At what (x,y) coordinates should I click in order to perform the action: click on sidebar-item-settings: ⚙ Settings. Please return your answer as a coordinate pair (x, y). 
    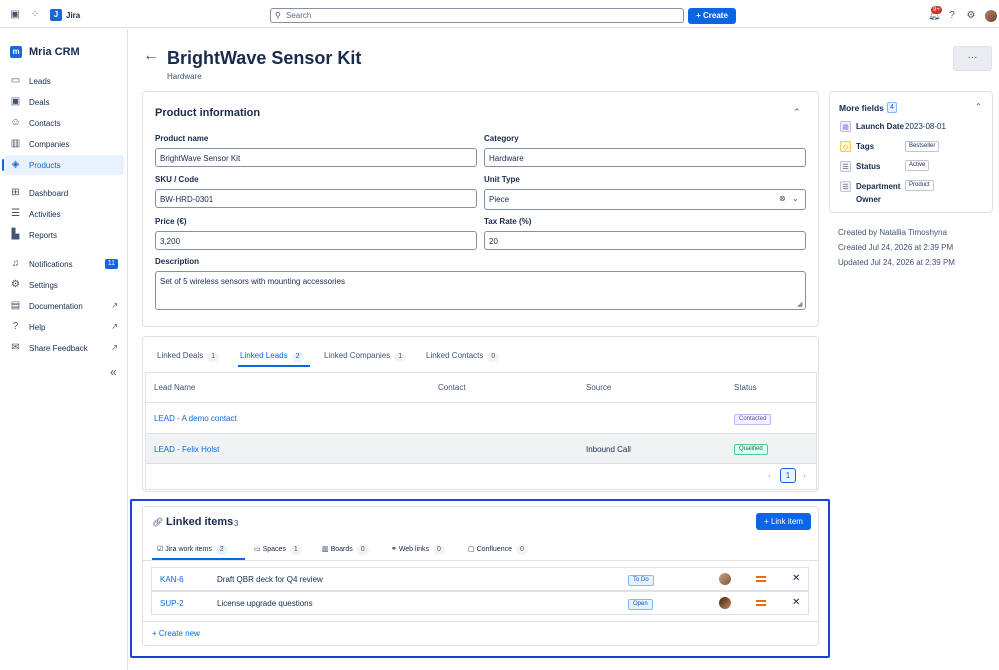
    Looking at the image, I should click on (64, 285).